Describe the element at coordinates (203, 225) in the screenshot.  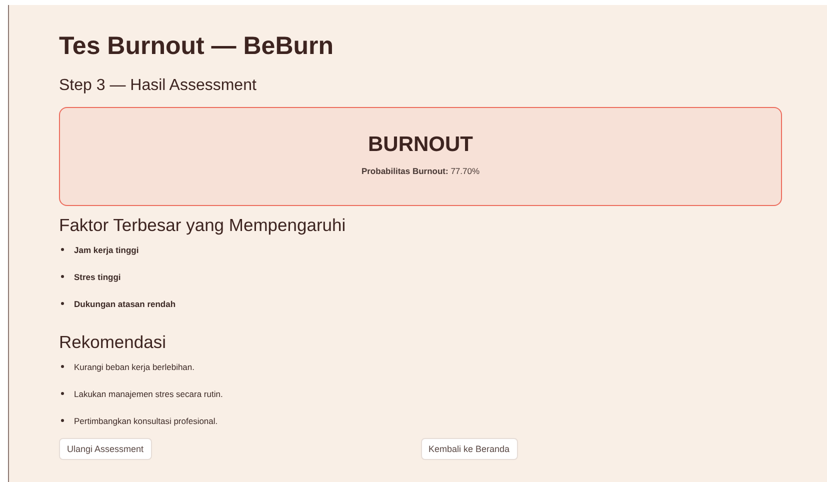
I see `section-heading: Faktor Terbesar yang Mempengaruhi` at that location.